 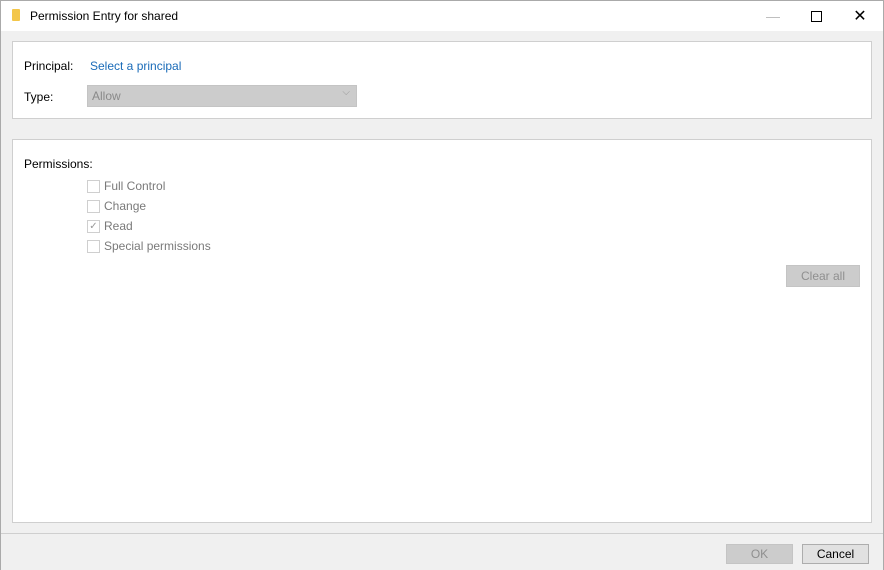 I want to click on clear-all-button: Clear all, so click(x=823, y=276).